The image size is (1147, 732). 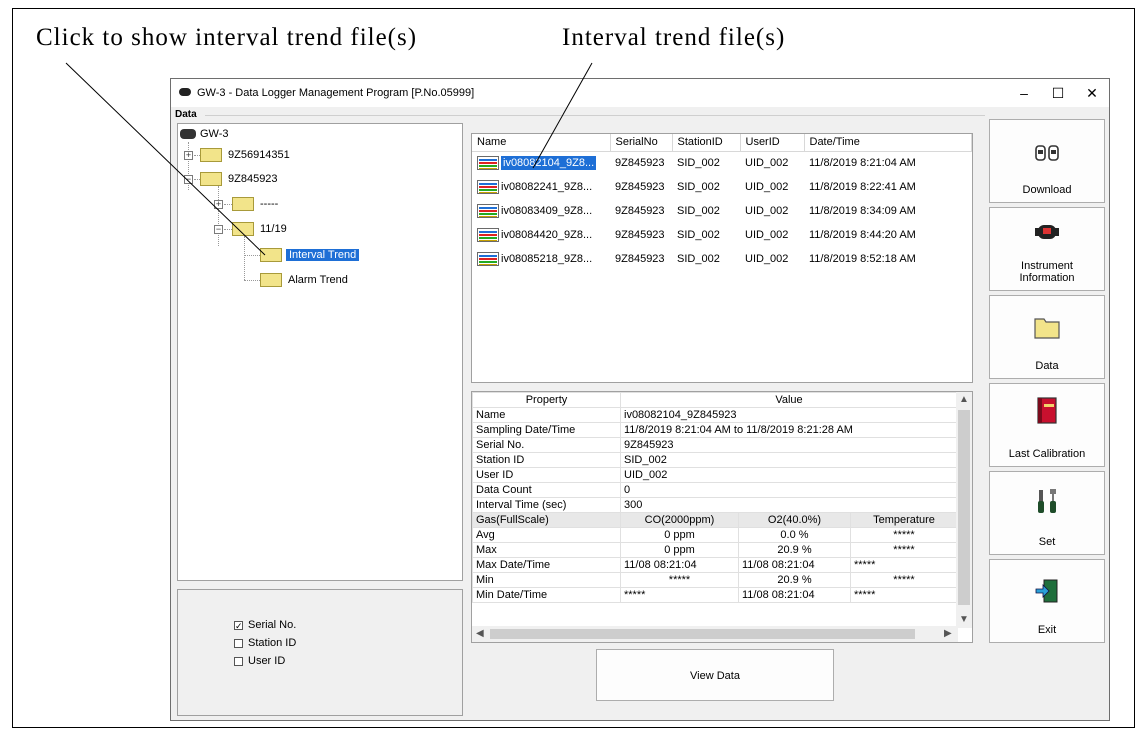 What do you see at coordinates (706, 143) in the screenshot?
I see `column-stationid: StationID` at bounding box center [706, 143].